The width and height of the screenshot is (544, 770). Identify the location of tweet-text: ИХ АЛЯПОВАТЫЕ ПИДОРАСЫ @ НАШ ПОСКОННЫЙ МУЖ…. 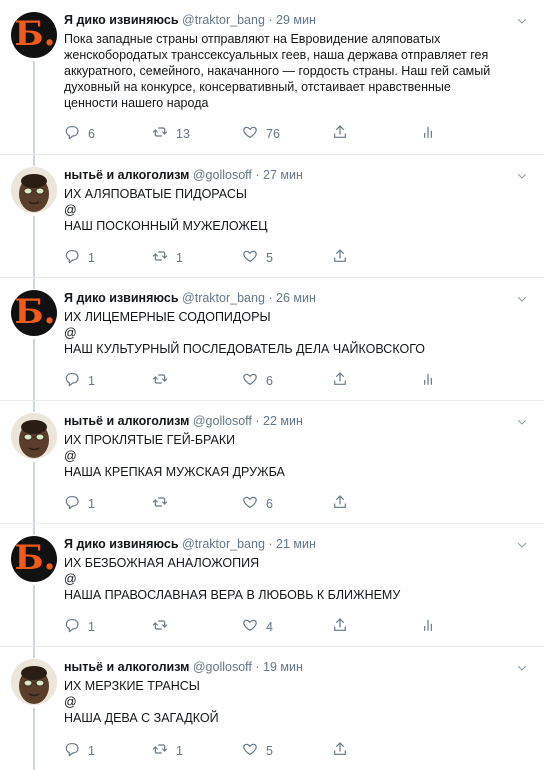
(298, 210).